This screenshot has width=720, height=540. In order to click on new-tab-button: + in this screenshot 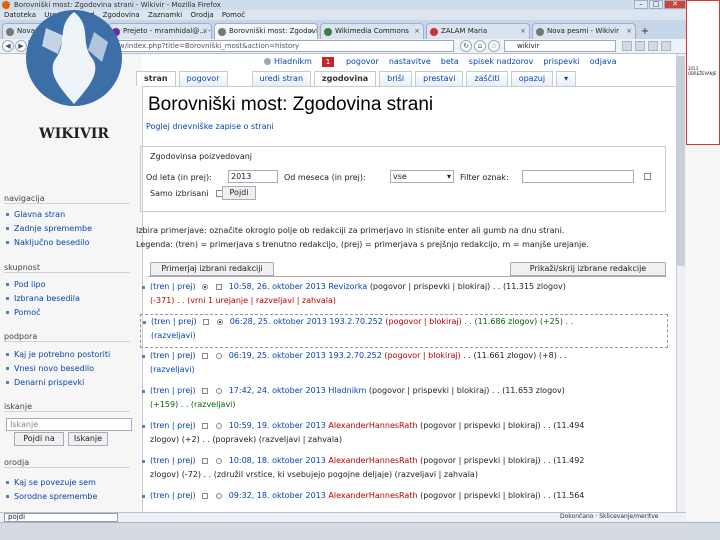, I will do `click(645, 32)`.